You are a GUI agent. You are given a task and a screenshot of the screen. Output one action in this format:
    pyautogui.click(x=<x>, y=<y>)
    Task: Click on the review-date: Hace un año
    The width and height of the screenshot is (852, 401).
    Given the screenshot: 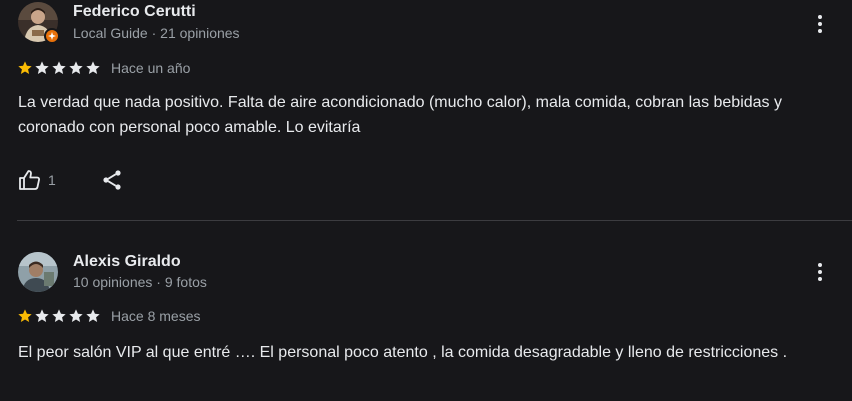 What is the action you would take?
    pyautogui.click(x=151, y=68)
    